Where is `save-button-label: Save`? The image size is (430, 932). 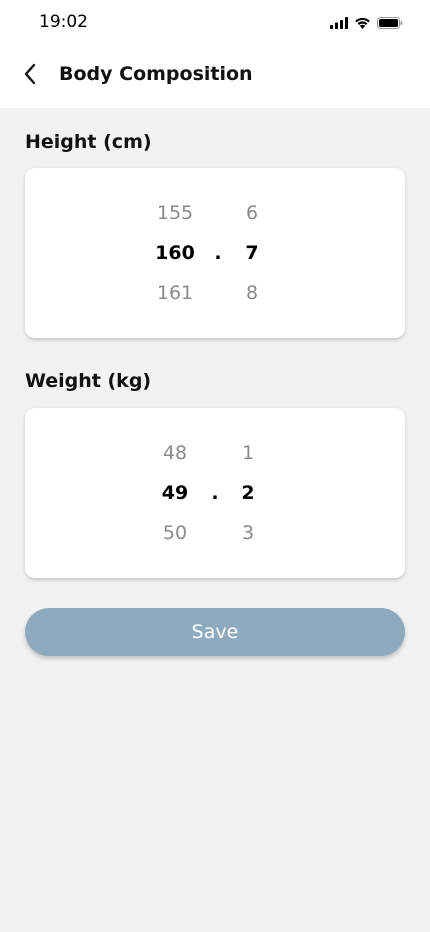 save-button-label: Save is located at coordinates (215, 632).